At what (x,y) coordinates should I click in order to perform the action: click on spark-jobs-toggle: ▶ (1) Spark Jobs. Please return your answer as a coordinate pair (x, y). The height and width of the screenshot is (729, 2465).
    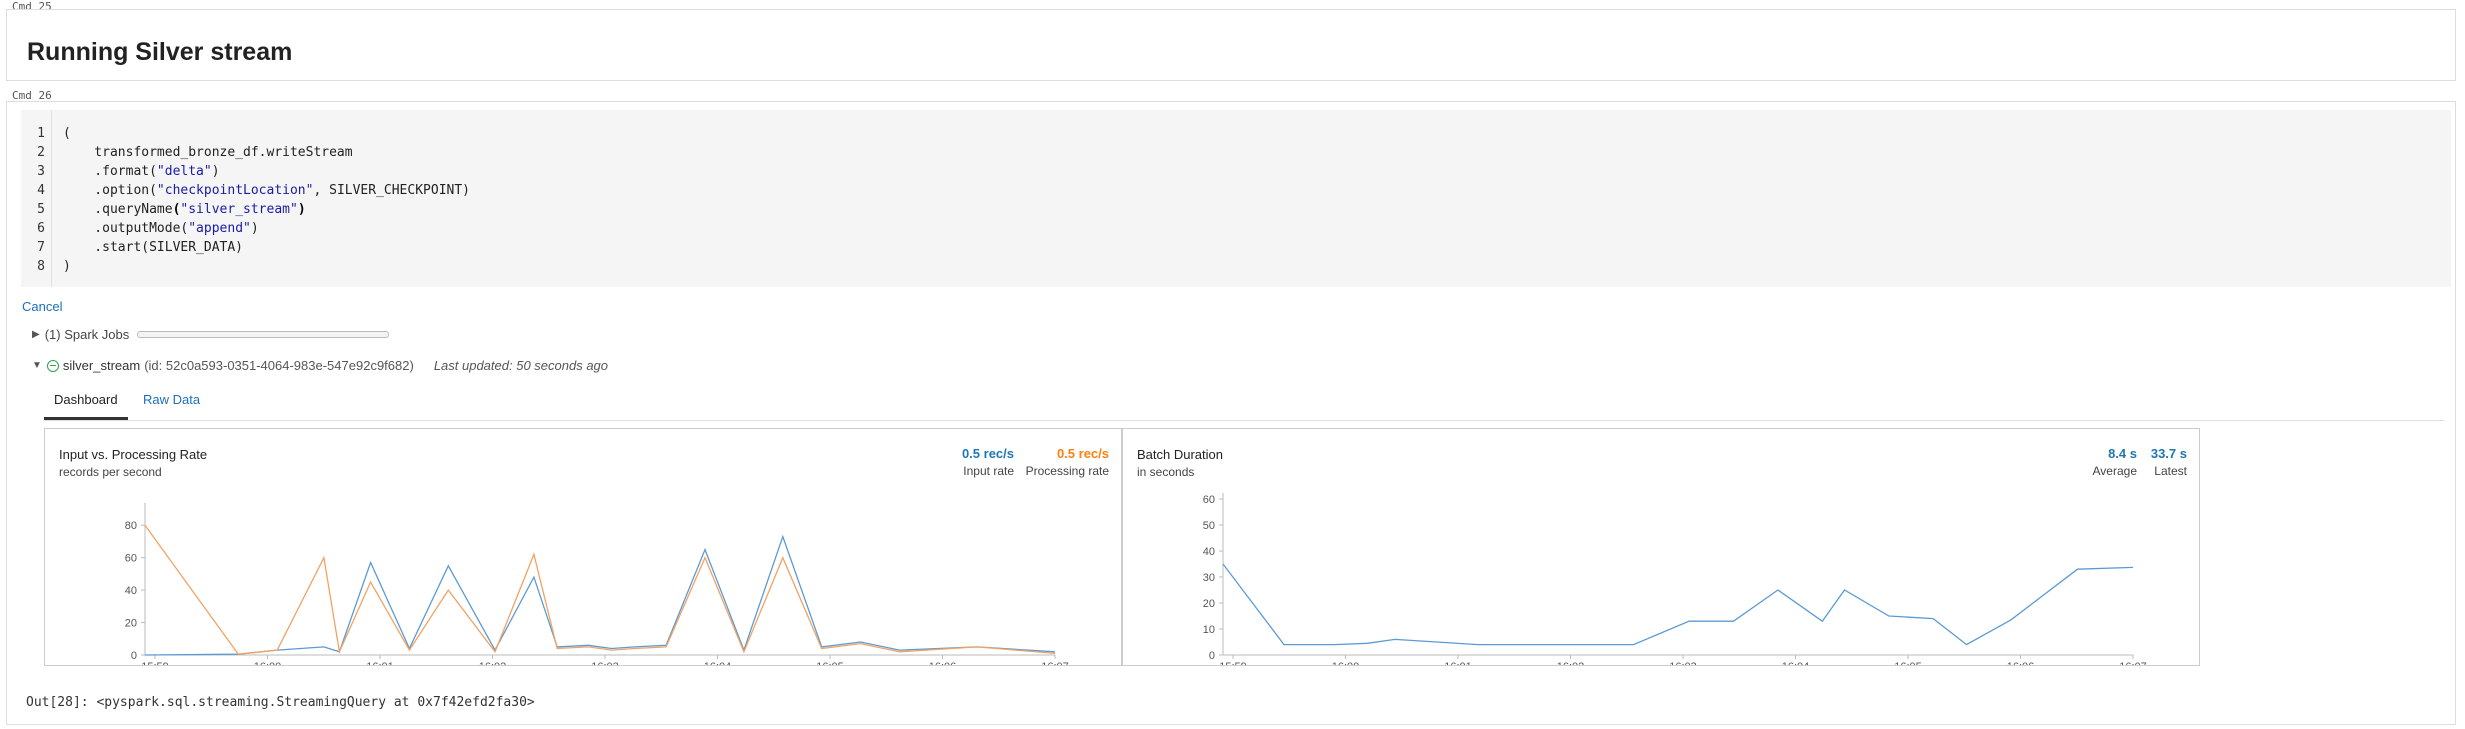
    Looking at the image, I should click on (211, 334).